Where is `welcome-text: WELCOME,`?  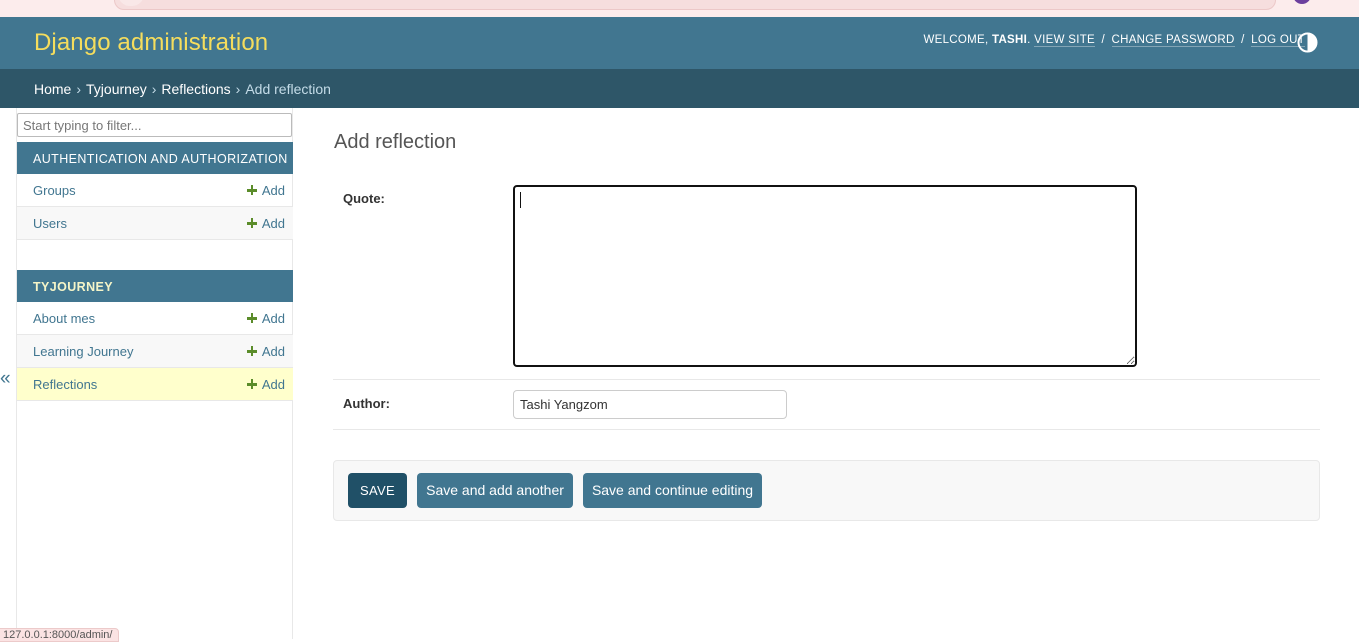
welcome-text: WELCOME, is located at coordinates (956, 40).